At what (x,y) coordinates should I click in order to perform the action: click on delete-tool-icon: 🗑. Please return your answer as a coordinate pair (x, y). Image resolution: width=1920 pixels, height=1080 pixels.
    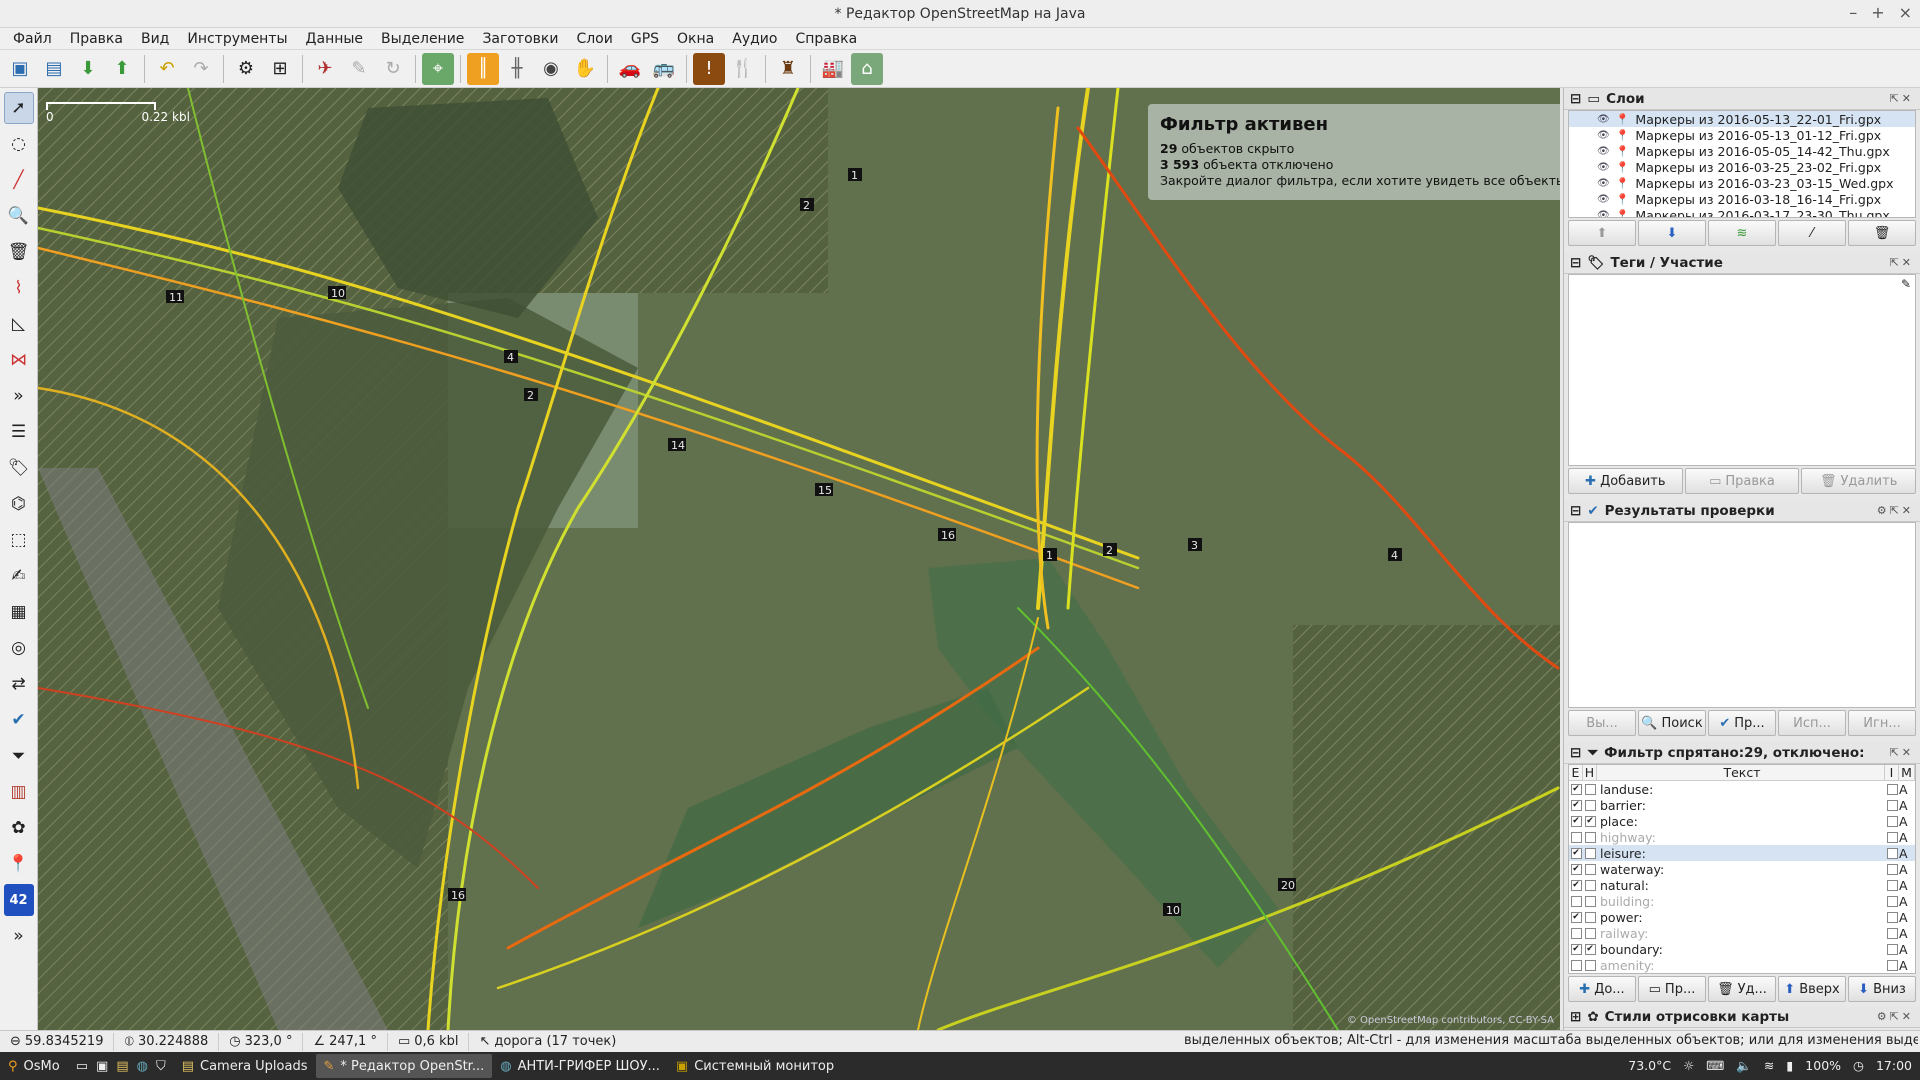
    Looking at the image, I should click on (19, 252).